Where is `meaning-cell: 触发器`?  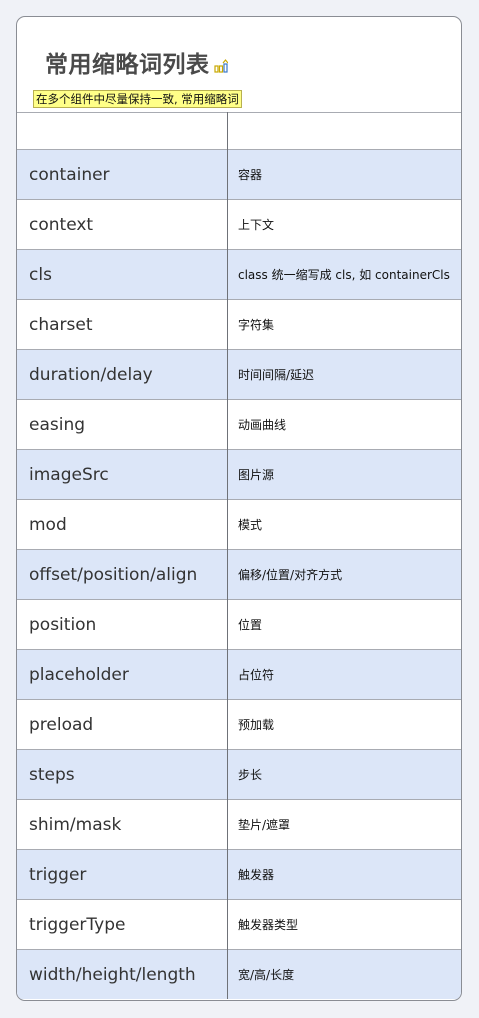 meaning-cell: 触发器 is located at coordinates (344, 874).